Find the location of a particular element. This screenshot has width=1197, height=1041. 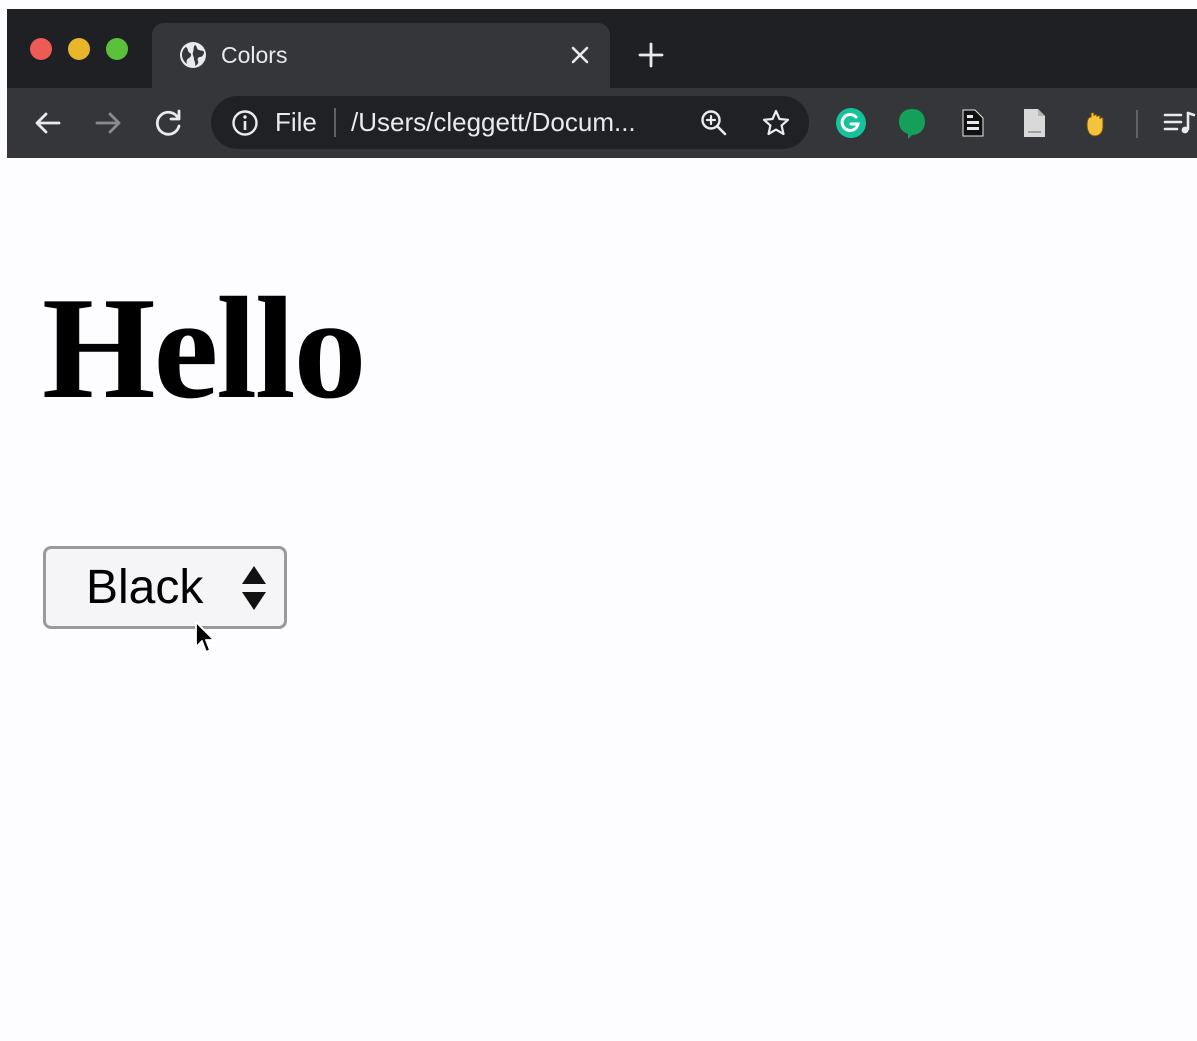

evernote-icon is located at coordinates (912, 123).